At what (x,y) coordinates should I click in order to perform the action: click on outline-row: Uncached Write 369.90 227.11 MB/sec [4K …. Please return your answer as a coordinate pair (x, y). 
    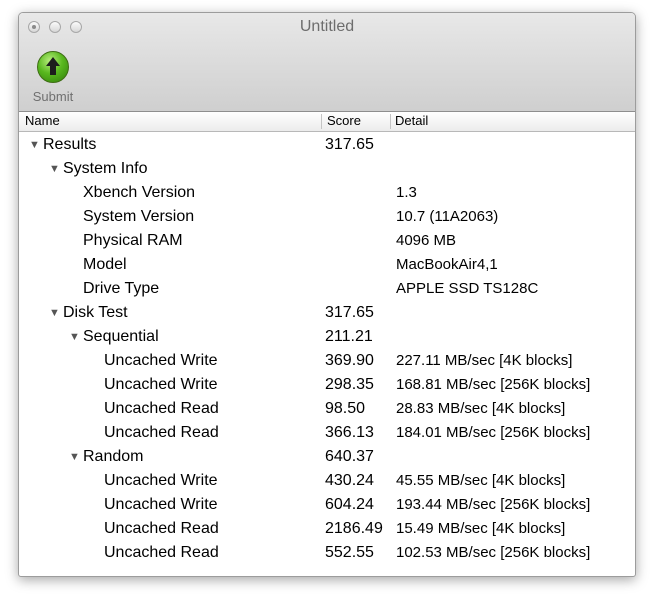
    Looking at the image, I should click on (327, 362).